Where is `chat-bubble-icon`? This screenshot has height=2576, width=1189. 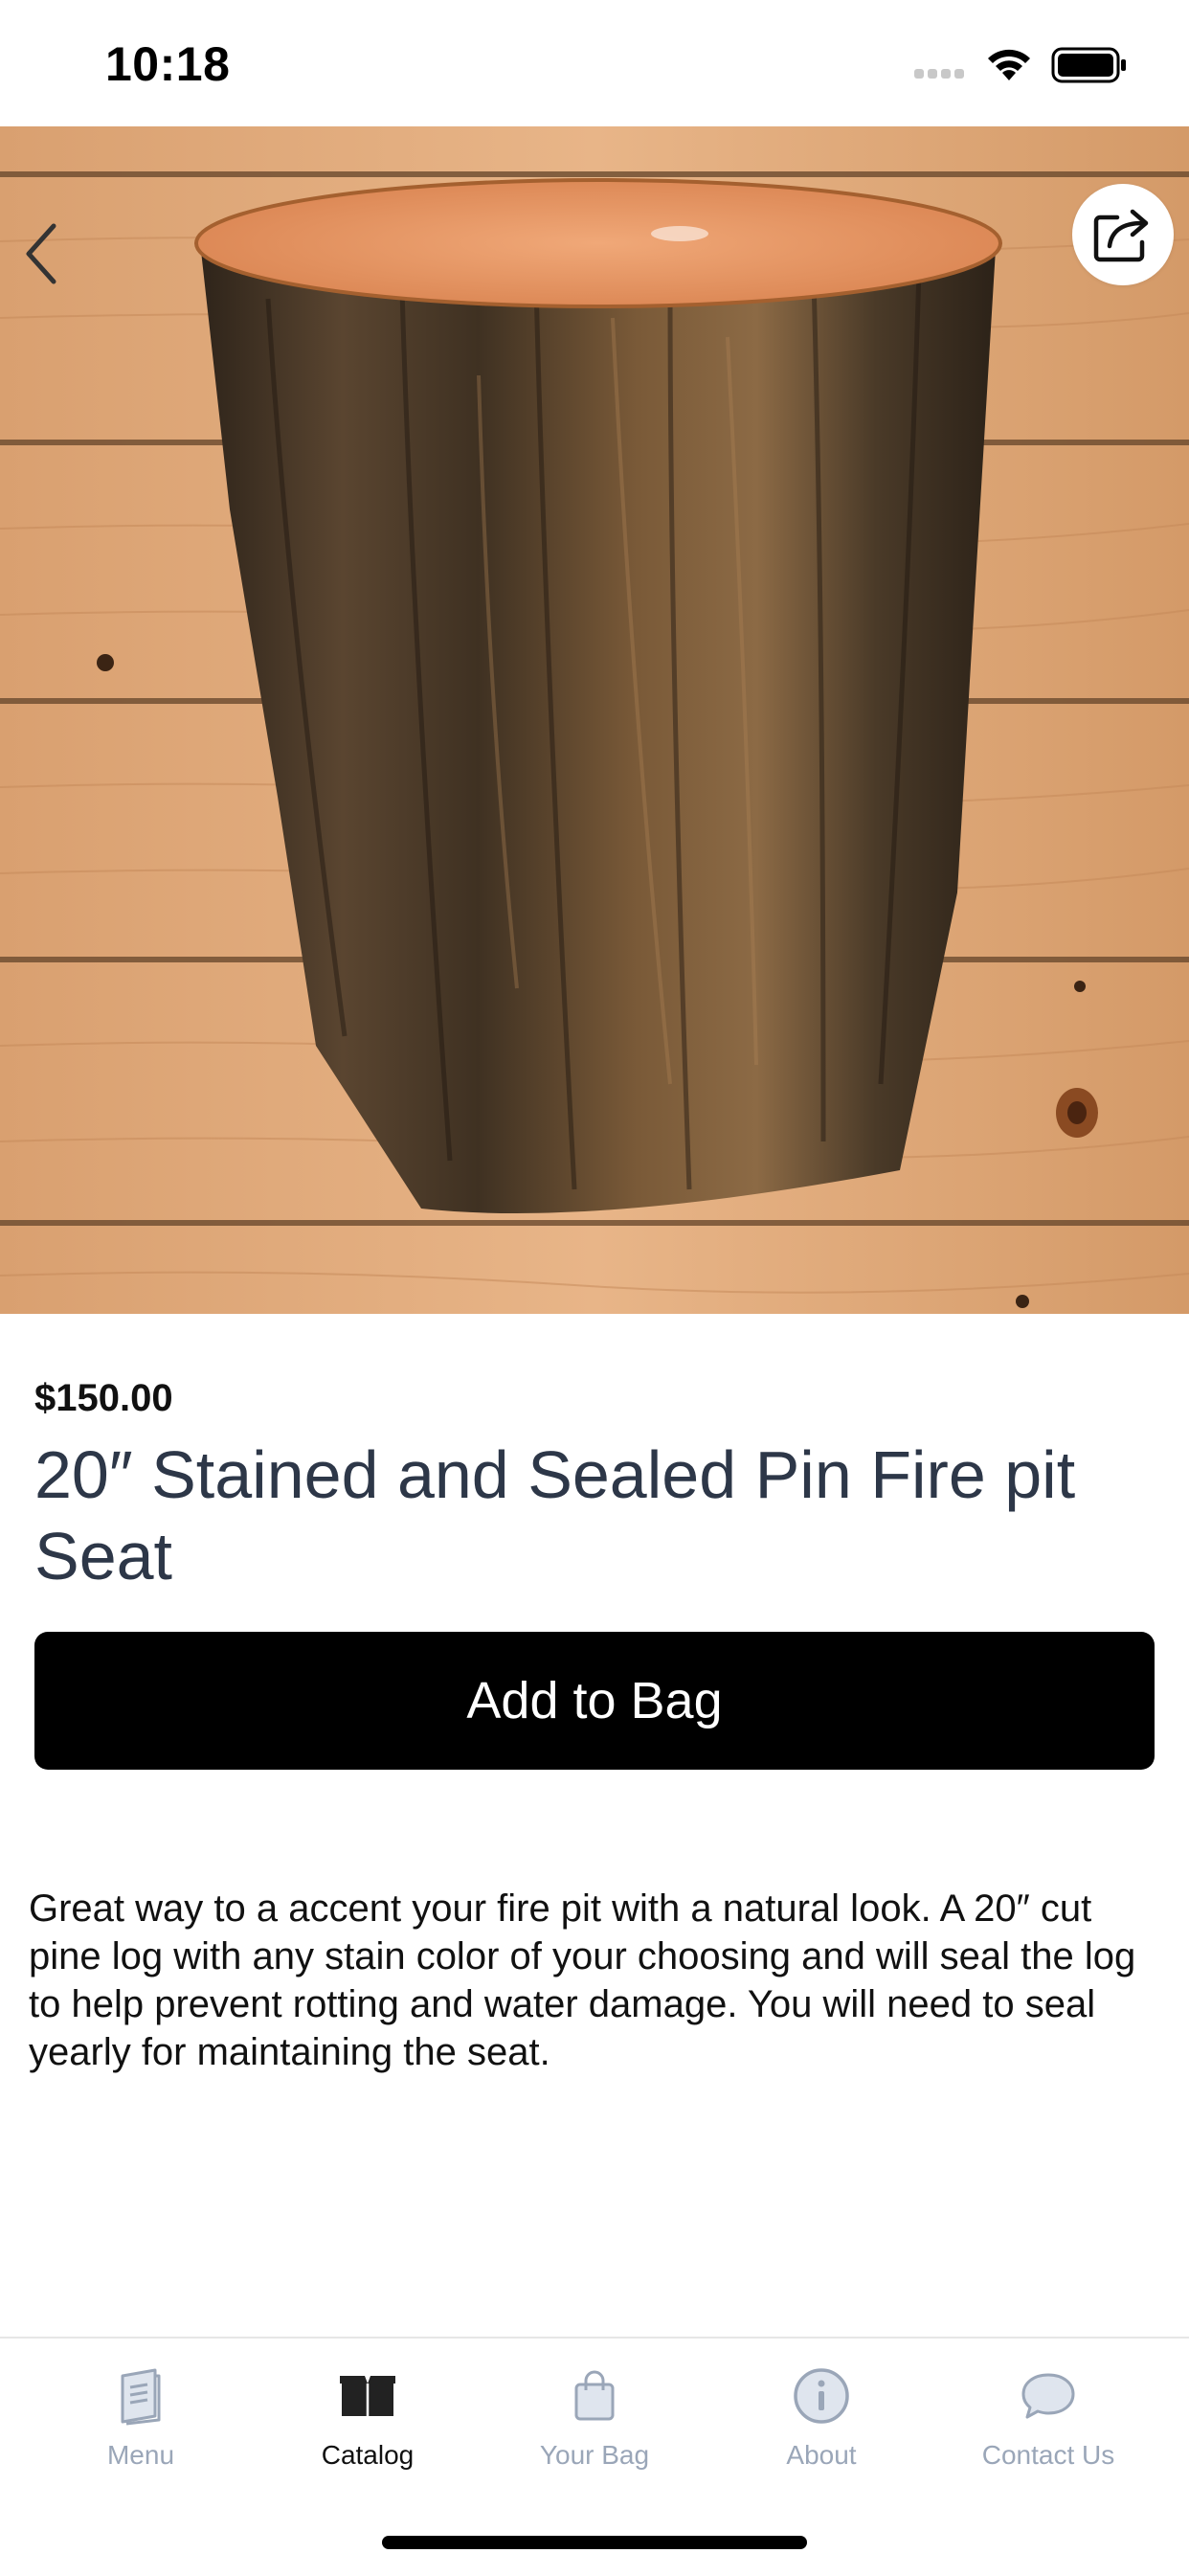 chat-bubble-icon is located at coordinates (1048, 2396).